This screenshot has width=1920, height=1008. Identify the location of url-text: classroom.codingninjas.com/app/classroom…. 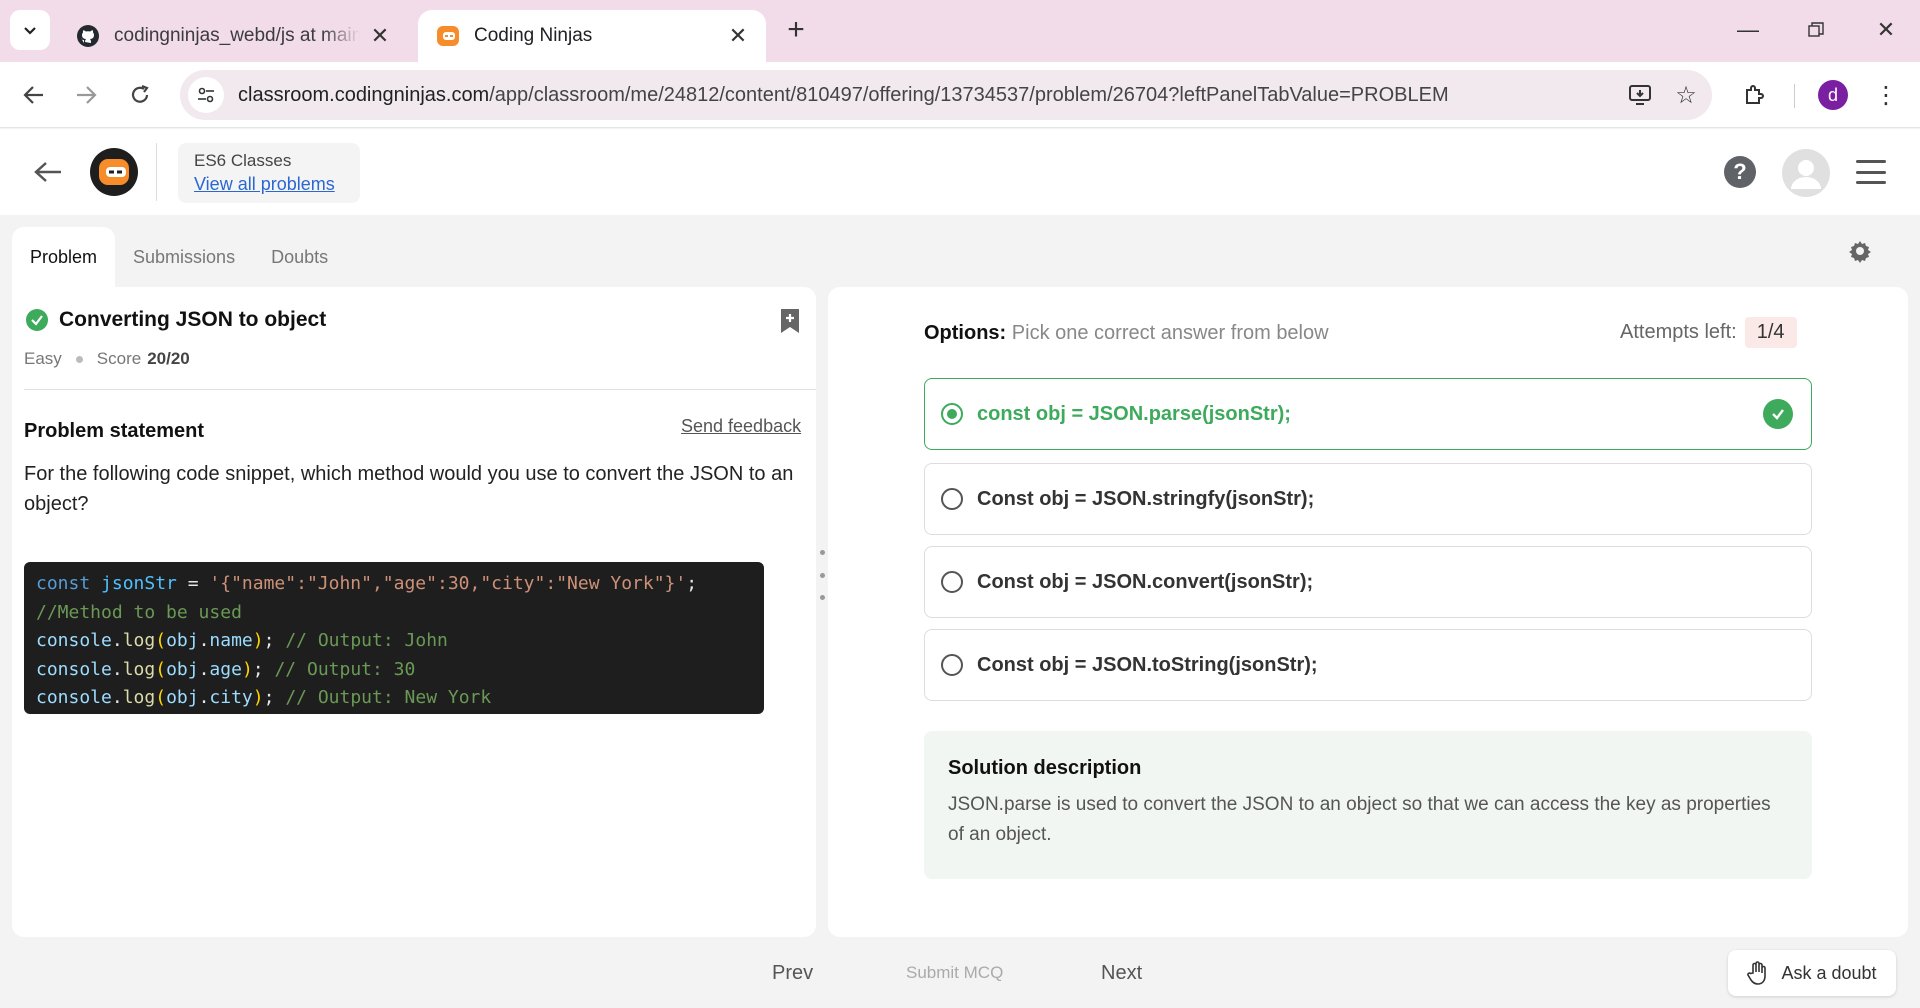
(843, 94).